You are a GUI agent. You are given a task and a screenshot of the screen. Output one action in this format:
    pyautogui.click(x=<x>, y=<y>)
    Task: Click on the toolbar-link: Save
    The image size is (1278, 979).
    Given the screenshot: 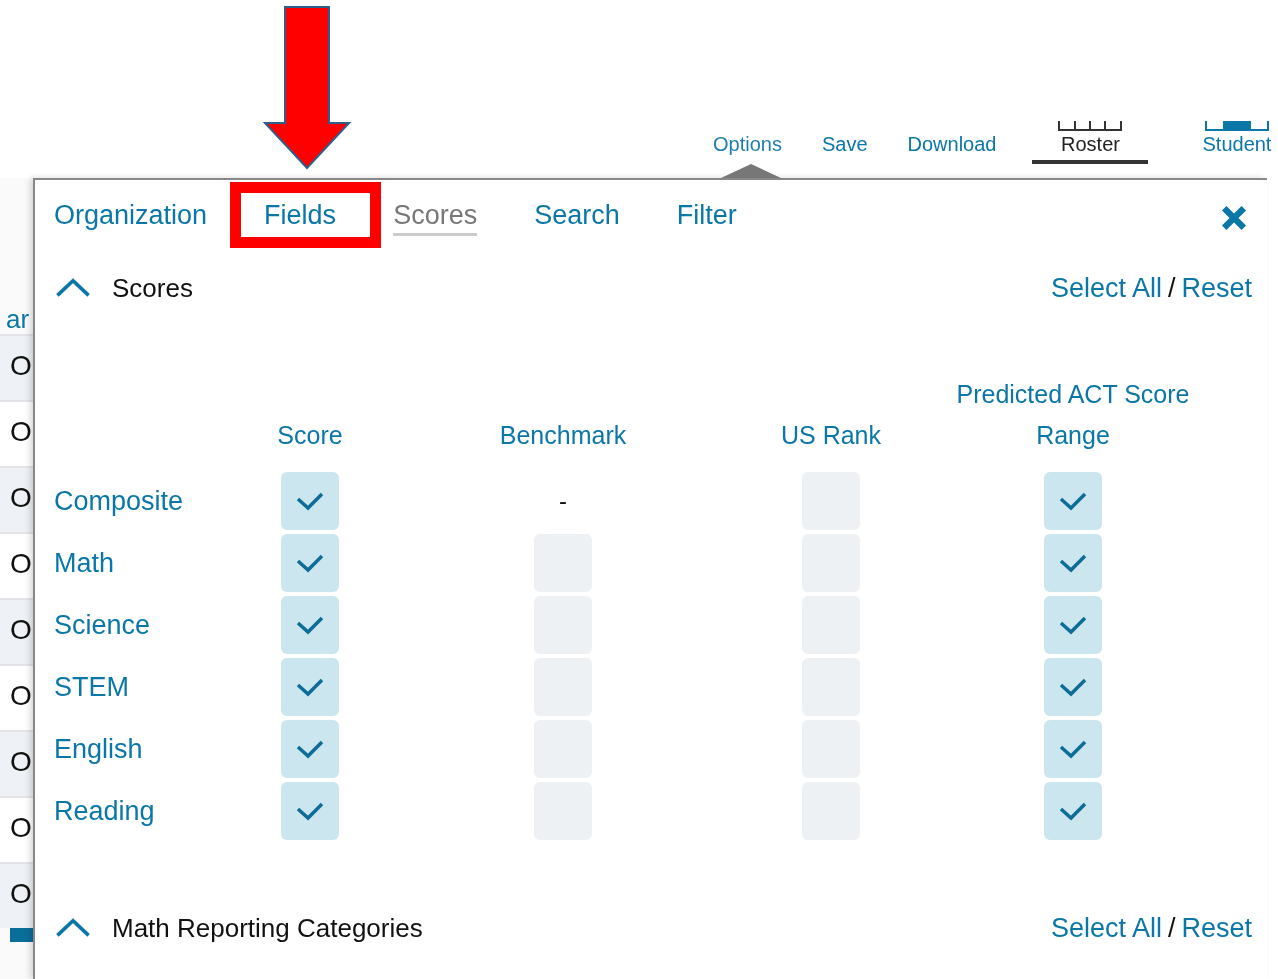 What is the action you would take?
    pyautogui.click(x=844, y=144)
    